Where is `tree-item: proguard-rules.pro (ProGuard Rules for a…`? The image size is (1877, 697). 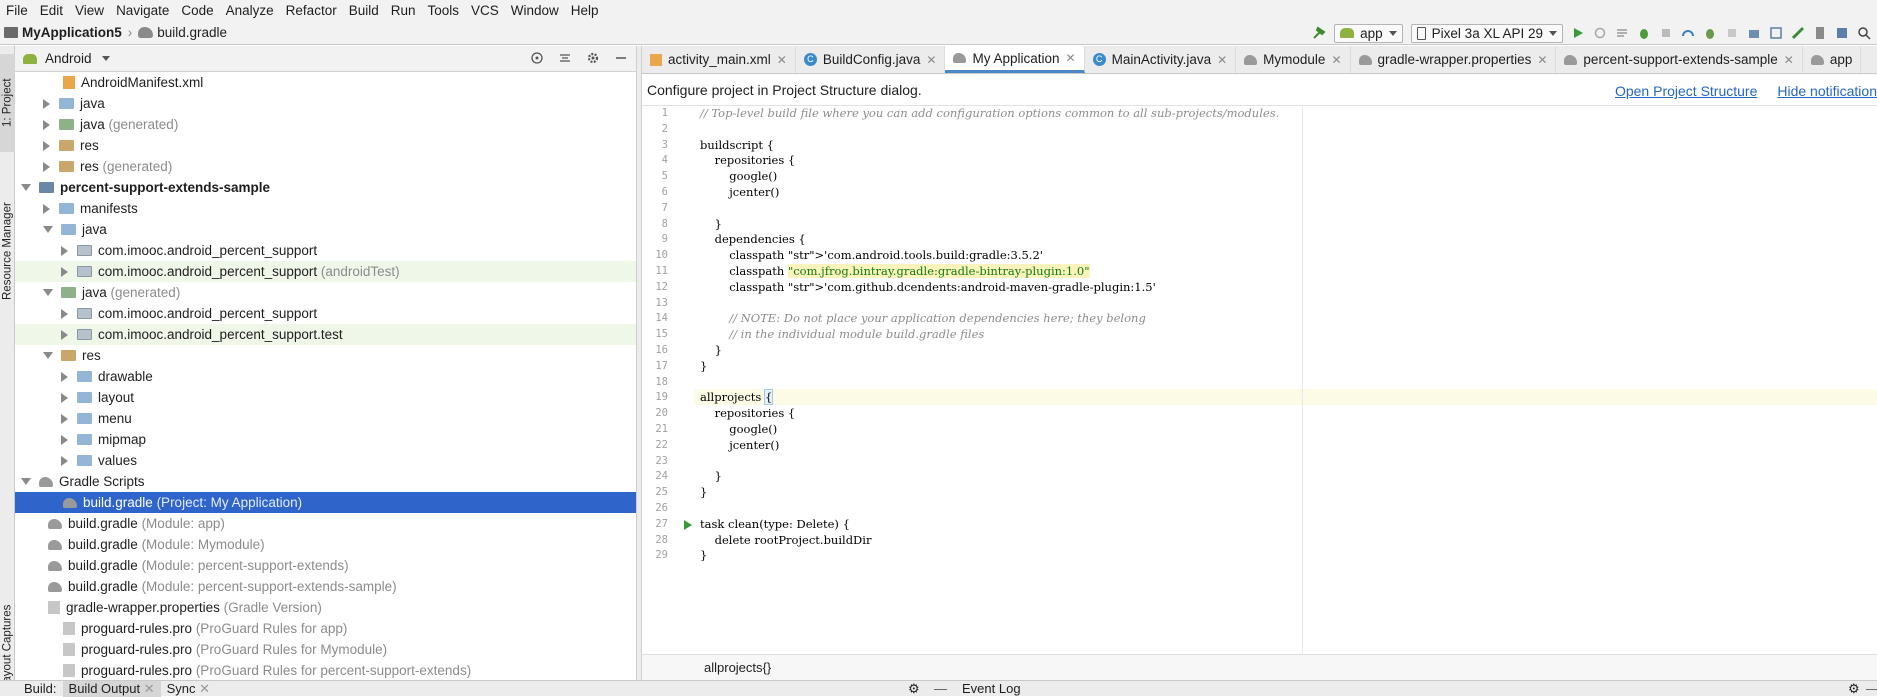 tree-item: proguard-rules.pro (ProGuard Rules for a… is located at coordinates (325, 628).